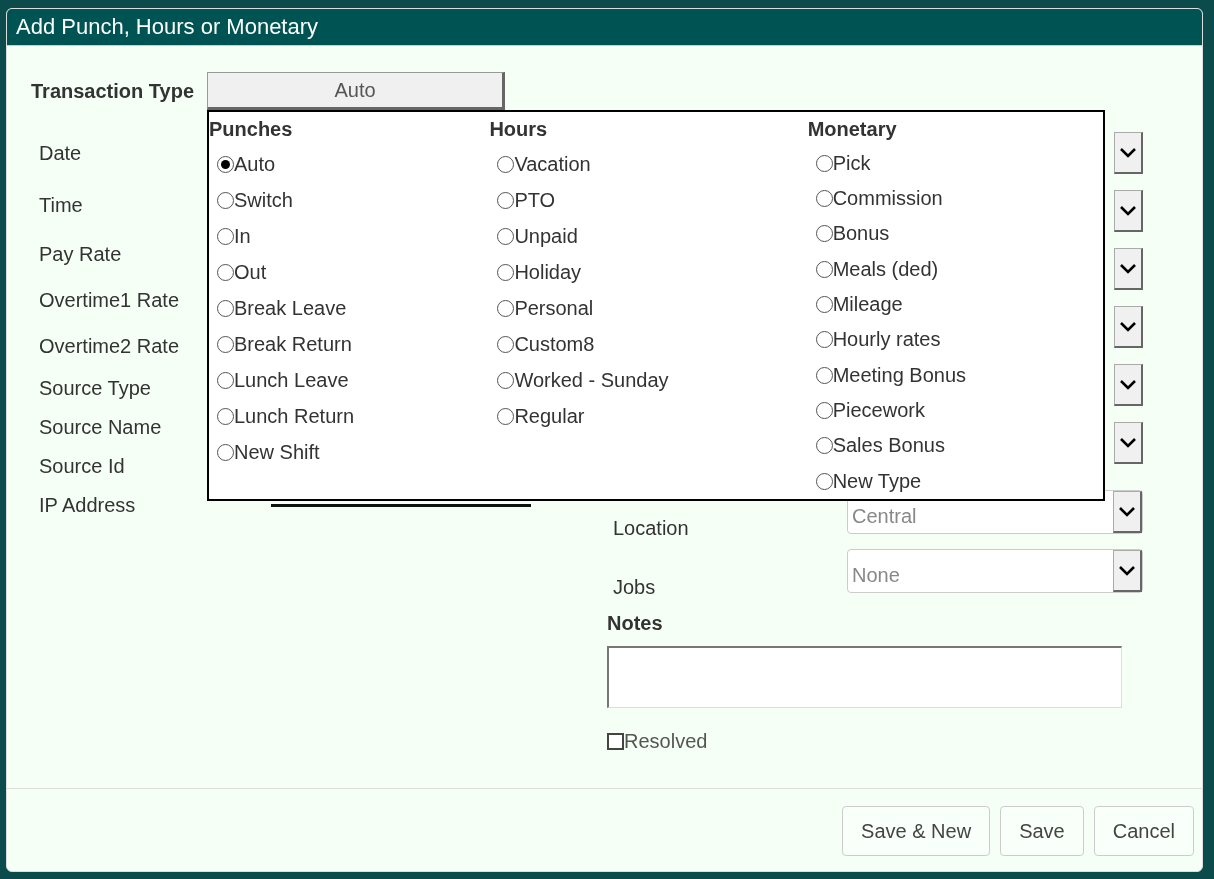  Describe the element at coordinates (61, 205) in the screenshot. I see `field-label: Time` at that location.